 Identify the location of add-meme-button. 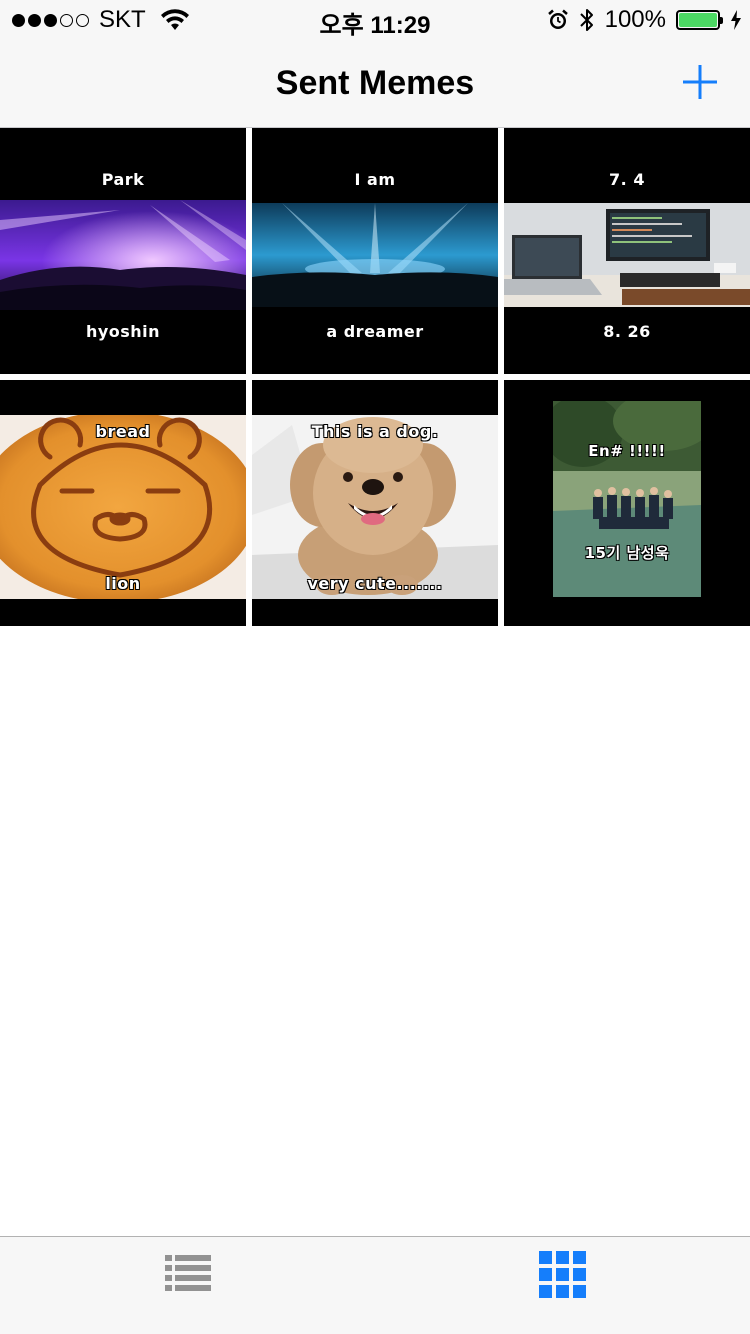
(700, 82).